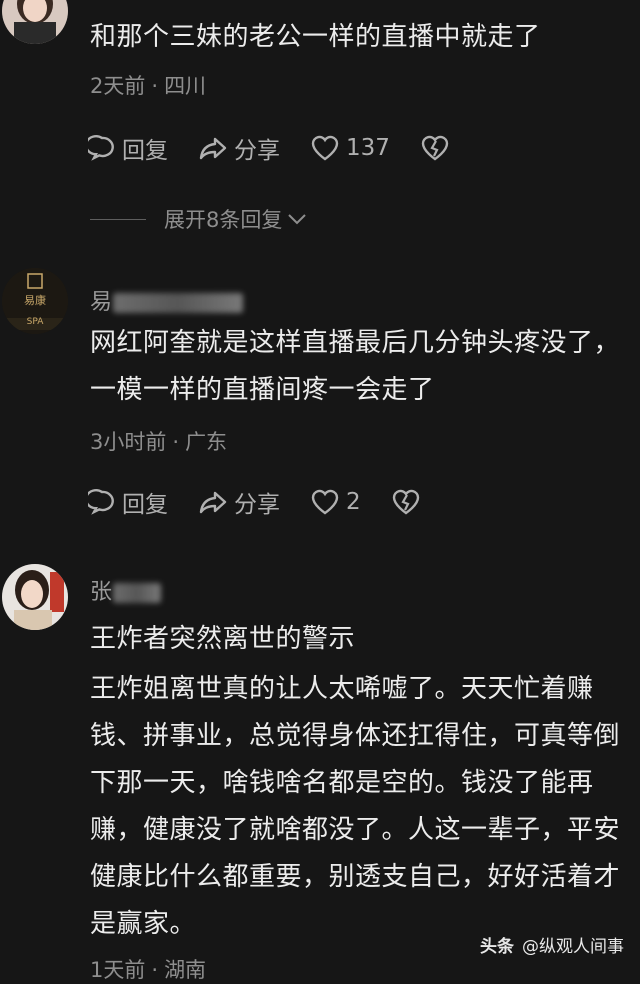  I want to click on avatar-logo-text: 易康, so click(35, 300).